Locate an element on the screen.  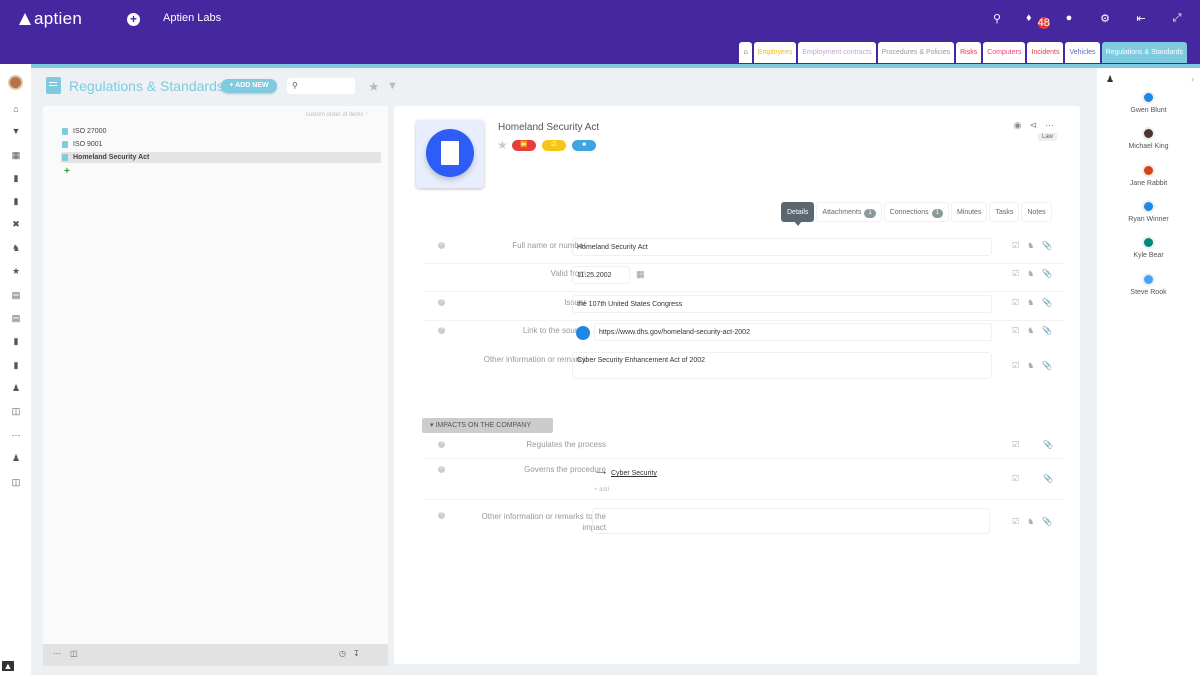
person-item: Jane Rabbit is located at coordinates (1148, 175).